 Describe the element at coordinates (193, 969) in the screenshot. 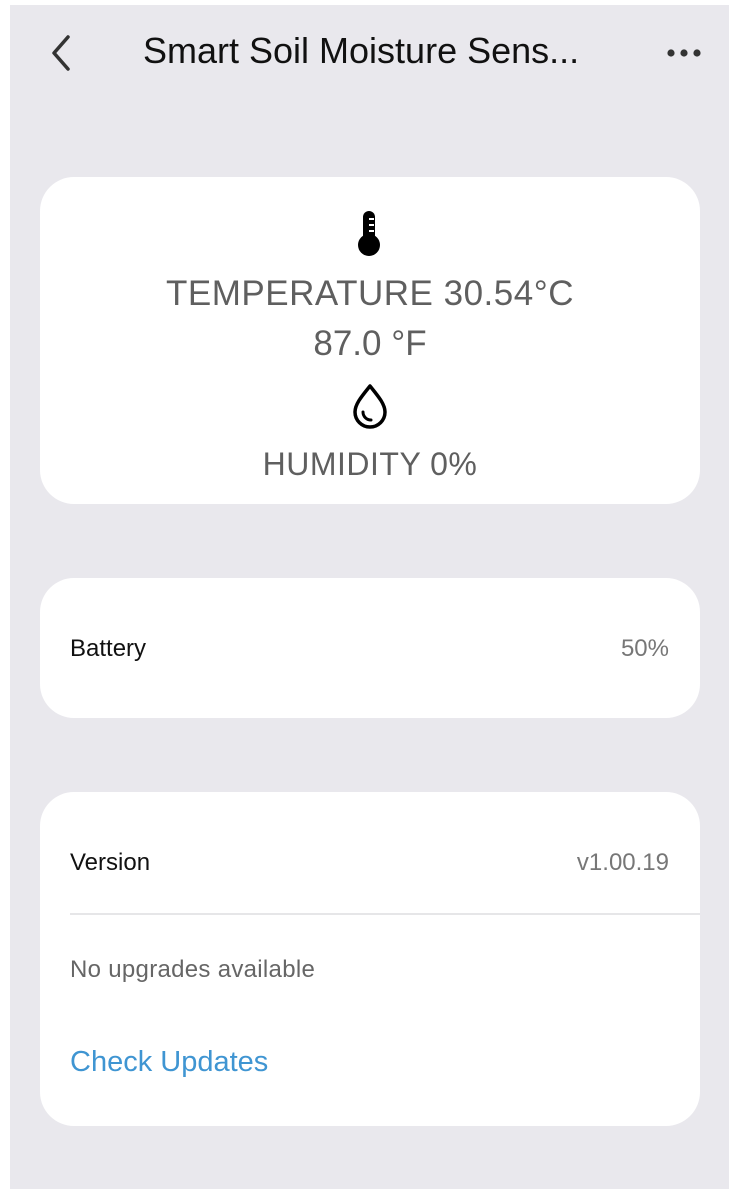

I see `upgrade-status: No upgrades available` at that location.